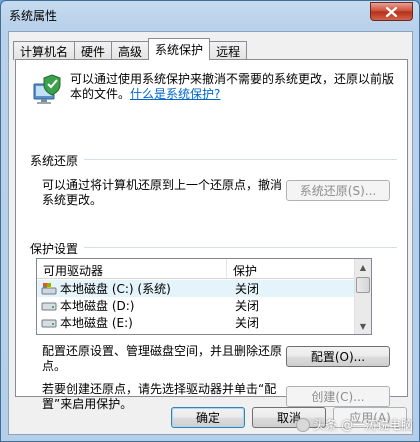 The height and width of the screenshot is (442, 420). I want to click on drives-list-scrollbar: ▲ ▼, so click(362, 296).